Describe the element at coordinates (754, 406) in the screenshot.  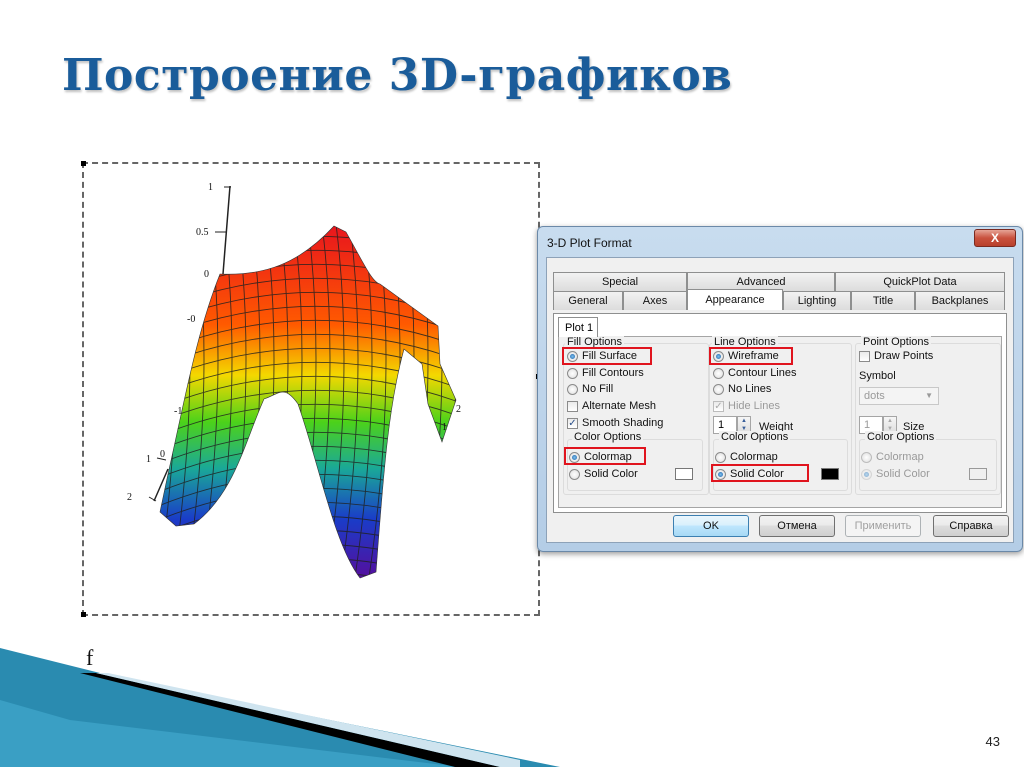
I see `hide-lines-label: Hide Lines` at that location.